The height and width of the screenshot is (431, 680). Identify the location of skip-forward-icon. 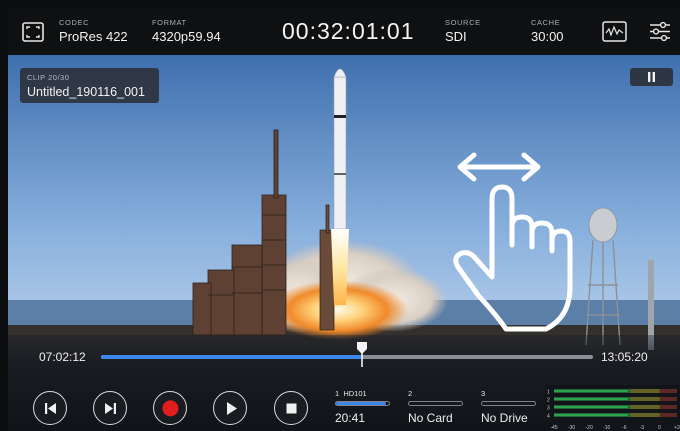
(110, 408).